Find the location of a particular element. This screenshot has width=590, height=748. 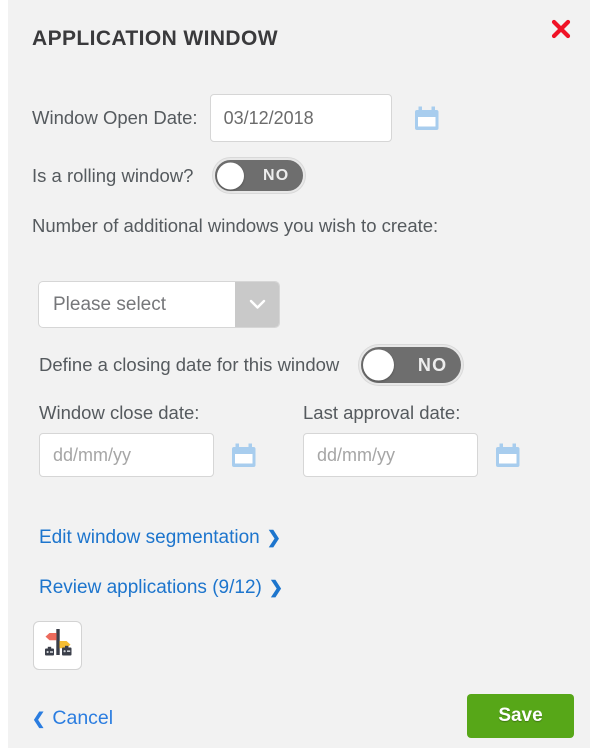

last-approval-date-group: Last approval date: is located at coordinates (412, 439).